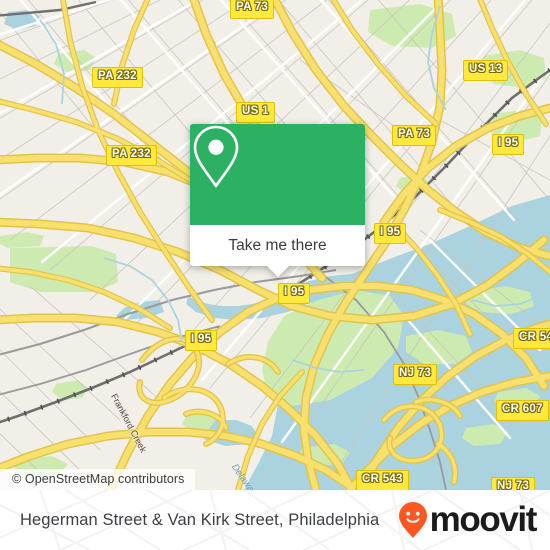  Describe the element at coordinates (390, 233) in the screenshot. I see `shield-i-95-right: I 95` at that location.